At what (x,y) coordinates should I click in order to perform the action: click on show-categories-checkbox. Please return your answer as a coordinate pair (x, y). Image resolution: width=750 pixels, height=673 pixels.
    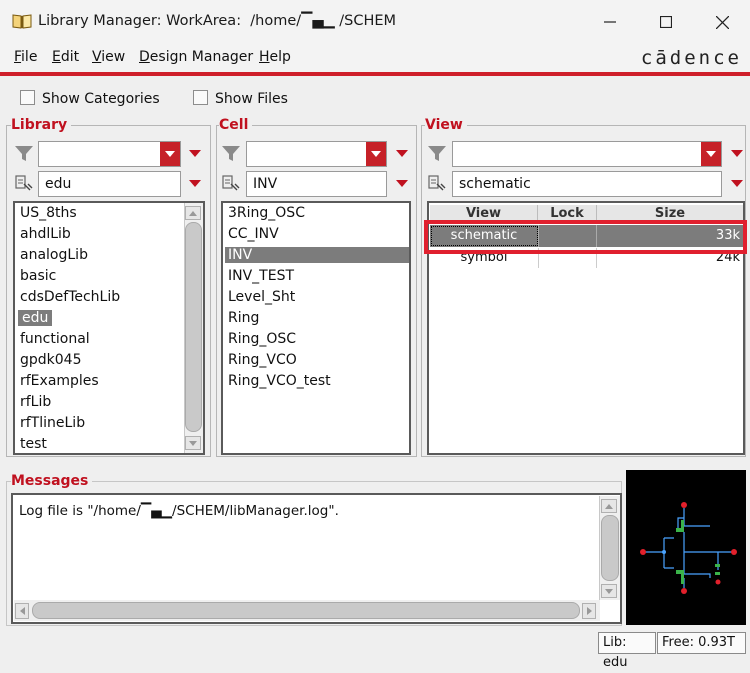
    Looking at the image, I should click on (27, 97).